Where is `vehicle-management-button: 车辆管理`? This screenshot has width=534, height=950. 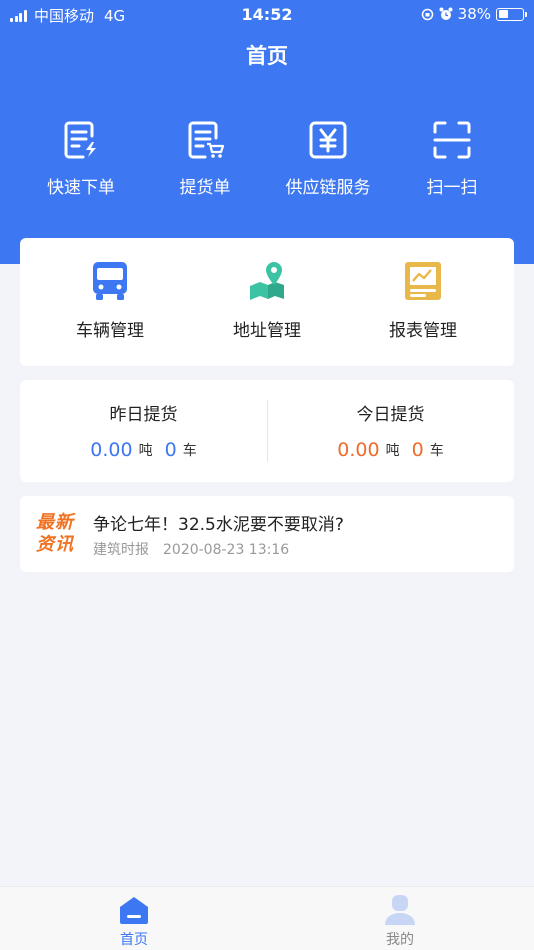
vehicle-management-button: 车辆管理 is located at coordinates (110, 300).